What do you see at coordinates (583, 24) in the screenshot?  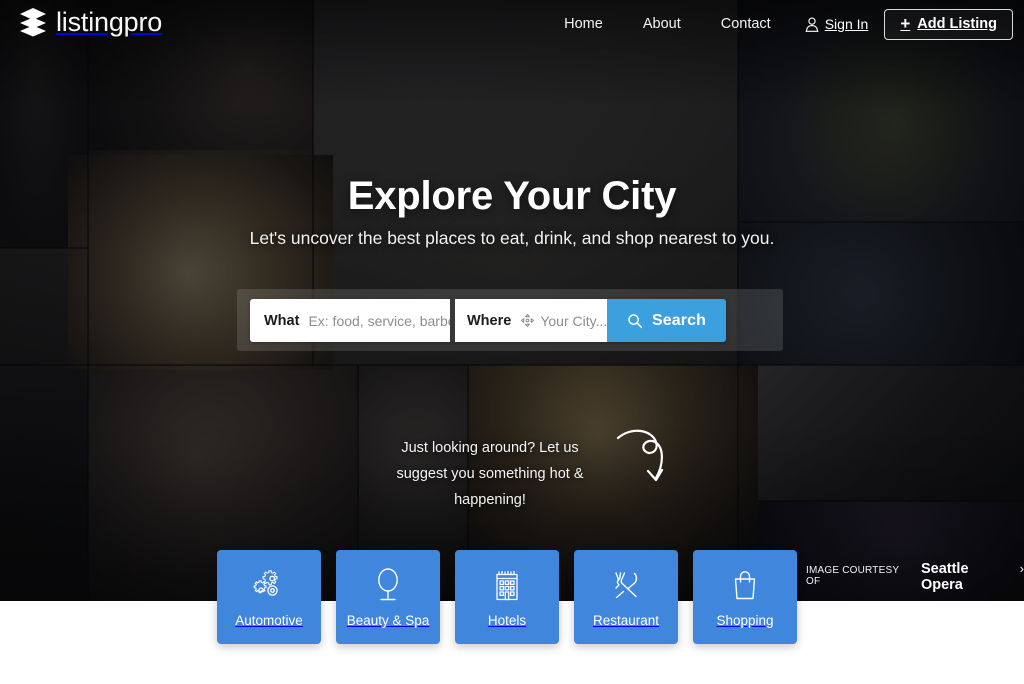 I see `nav-home: Home` at bounding box center [583, 24].